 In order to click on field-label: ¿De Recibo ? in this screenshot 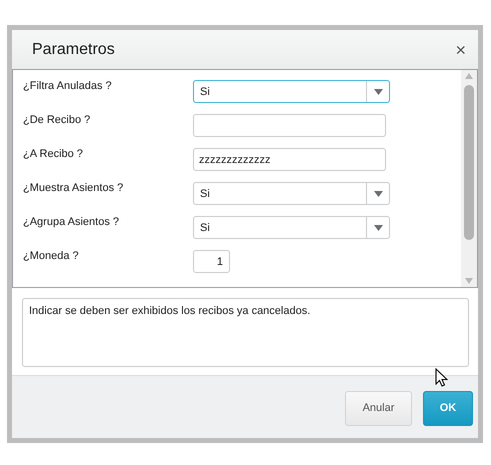, I will do `click(57, 119)`.